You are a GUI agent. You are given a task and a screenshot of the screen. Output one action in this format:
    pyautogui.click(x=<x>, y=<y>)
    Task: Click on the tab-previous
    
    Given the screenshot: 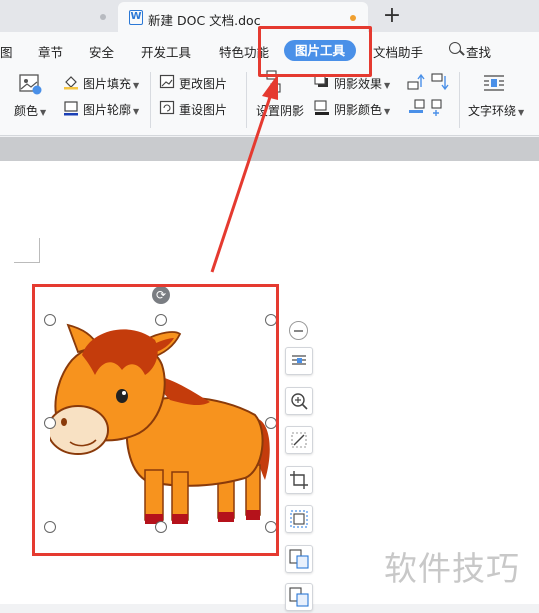 What is the action you would take?
    pyautogui.click(x=59, y=17)
    